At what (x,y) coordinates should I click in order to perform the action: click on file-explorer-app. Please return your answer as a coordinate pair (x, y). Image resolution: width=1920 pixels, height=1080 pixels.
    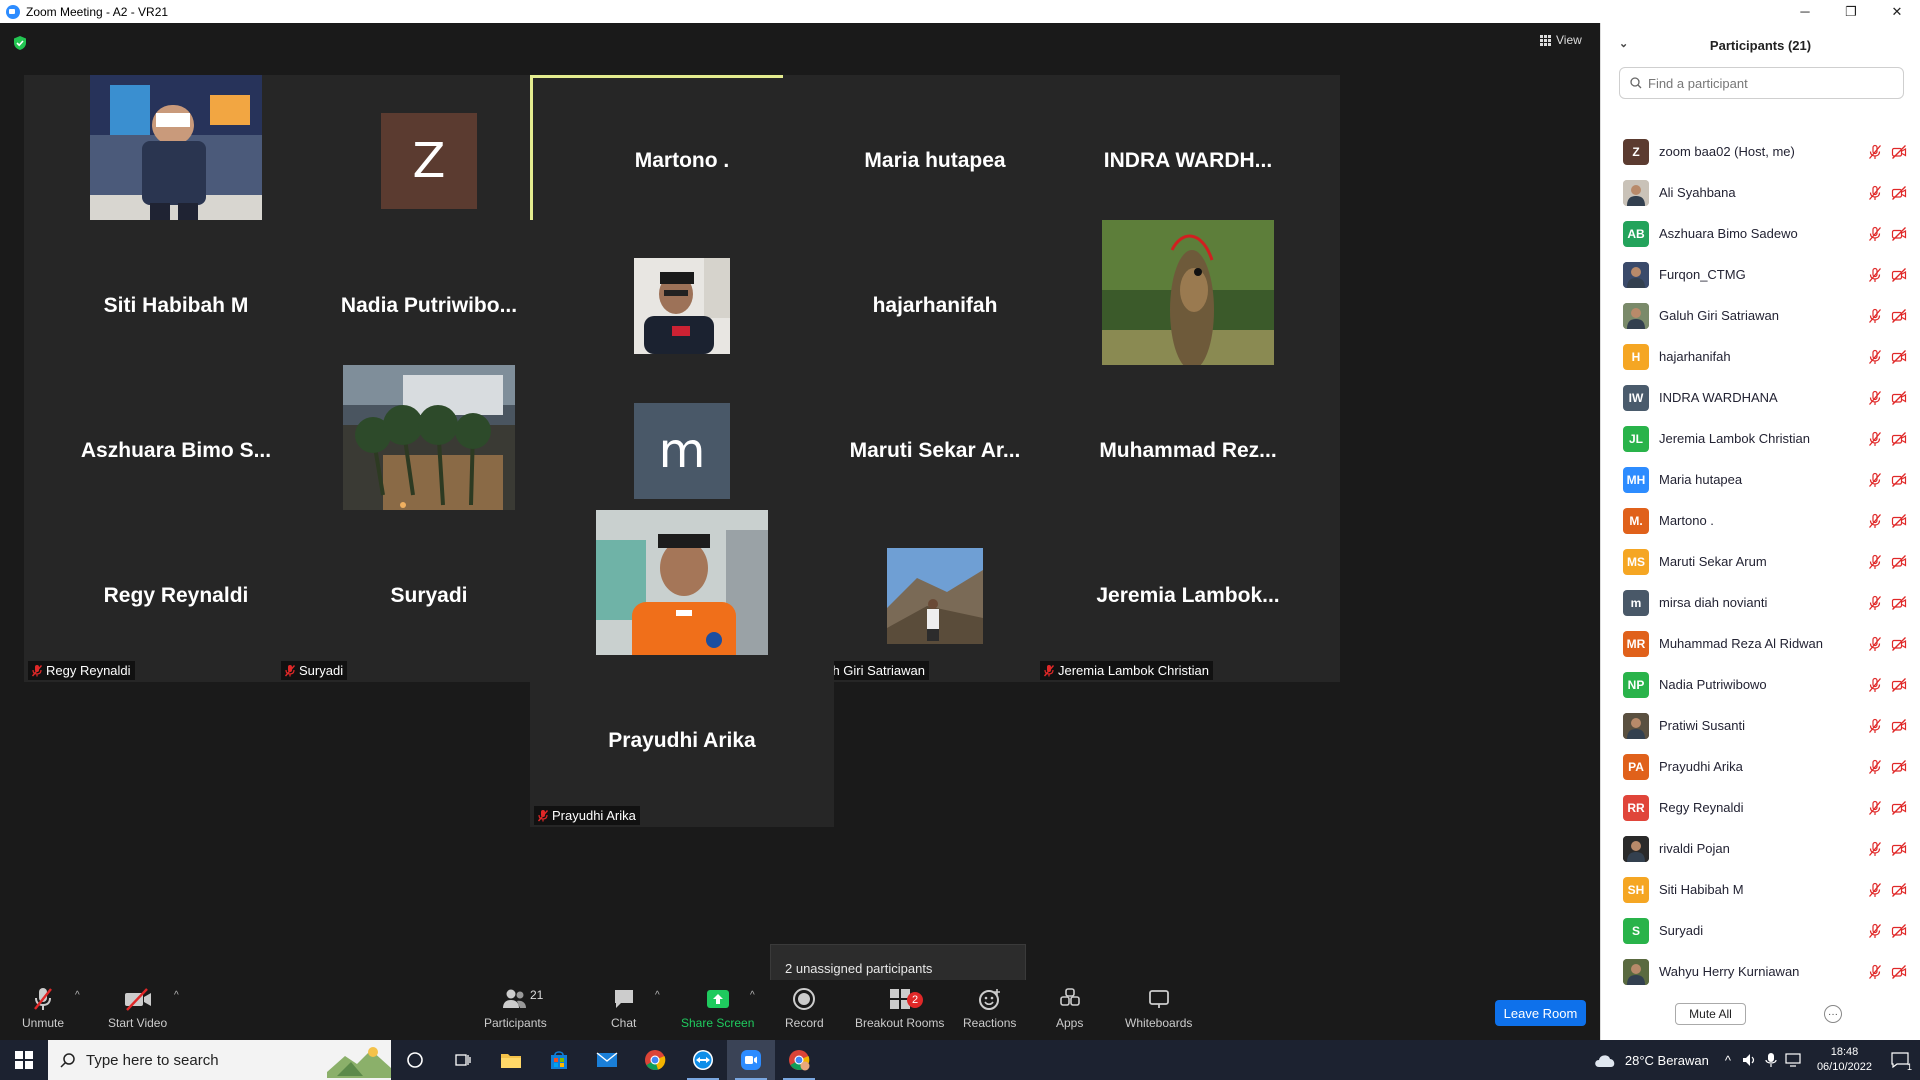
    Looking at the image, I should click on (511, 1060).